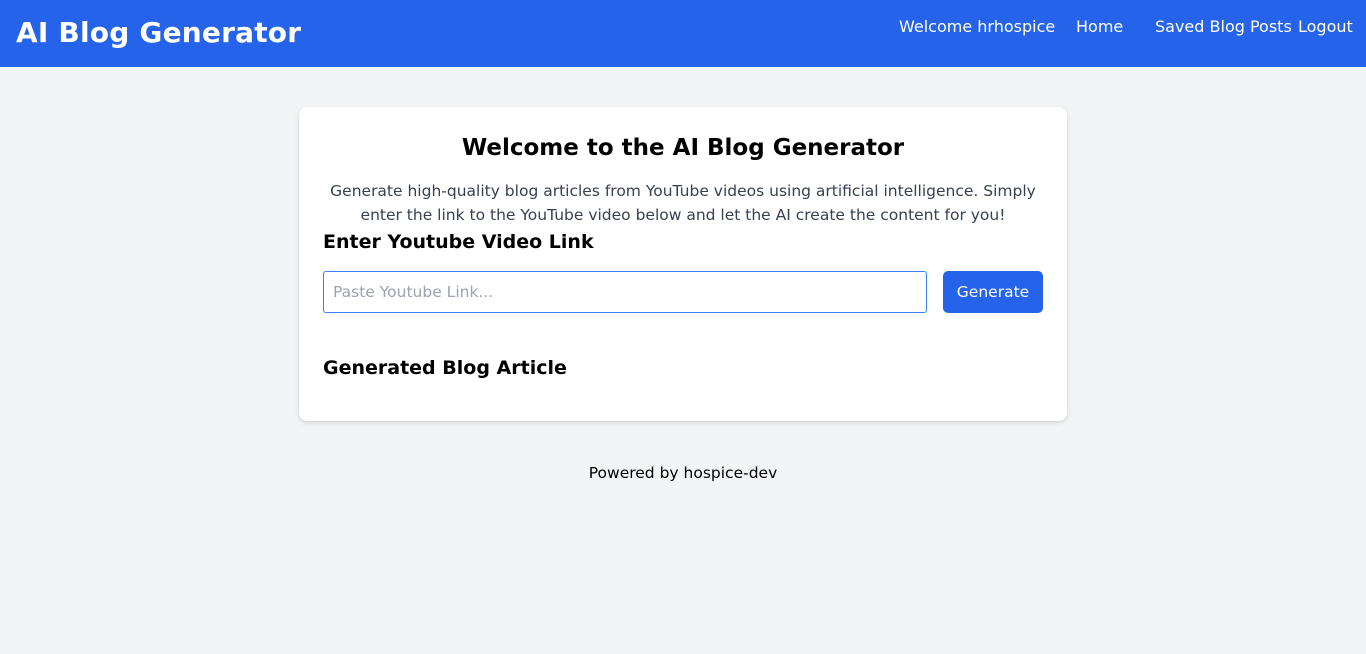 The height and width of the screenshot is (654, 1366). Describe the element at coordinates (683, 473) in the screenshot. I see `footer-credit: Powered by hospice-dev` at that location.